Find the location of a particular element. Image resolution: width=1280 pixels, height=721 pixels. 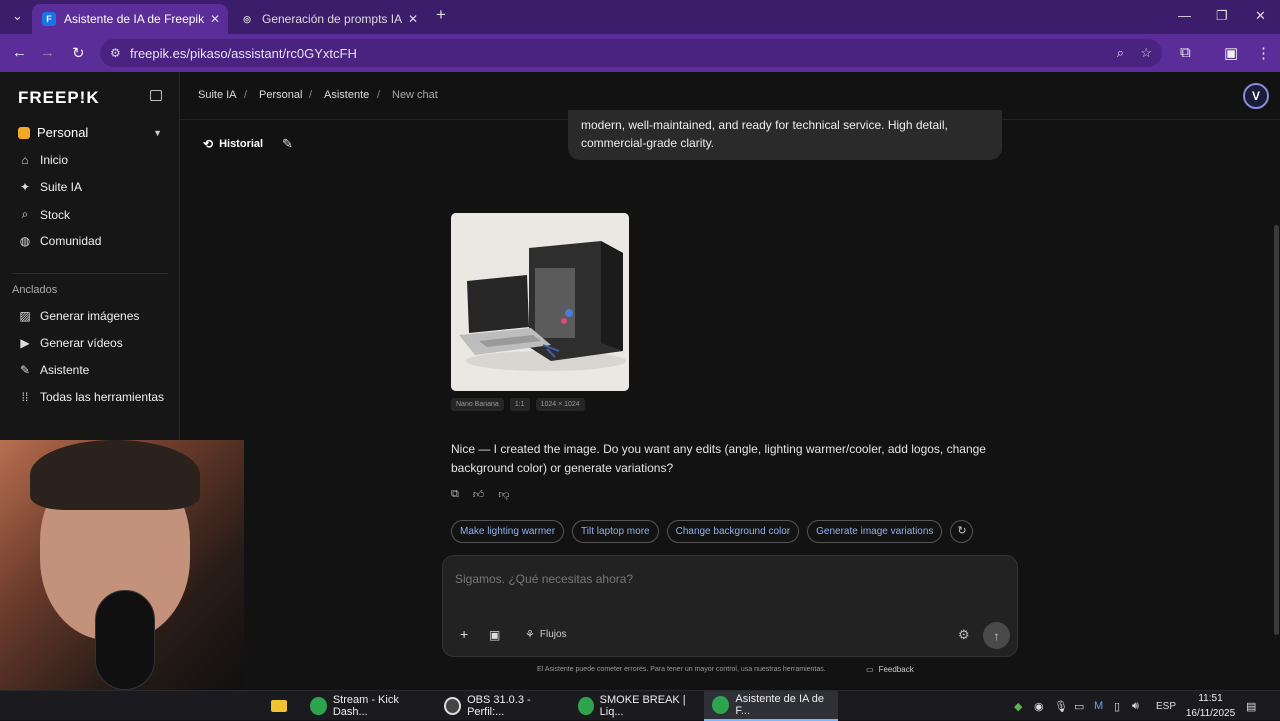

sidebar-item-stock: ⌕ Stock is located at coordinates (44, 214).